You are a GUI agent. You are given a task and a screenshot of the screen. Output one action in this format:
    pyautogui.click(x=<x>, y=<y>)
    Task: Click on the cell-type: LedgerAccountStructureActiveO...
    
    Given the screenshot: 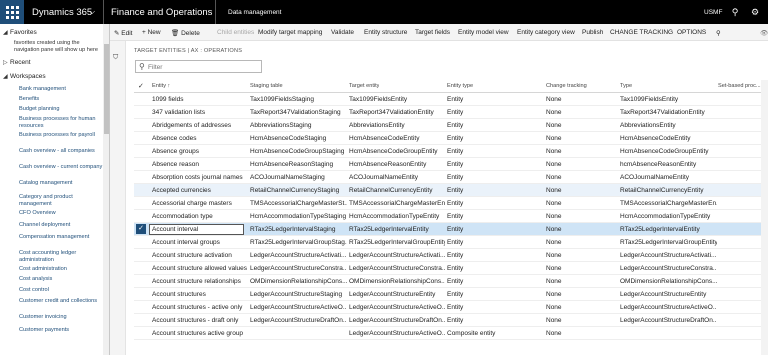 What is the action you would take?
    pyautogui.click(x=668, y=307)
    